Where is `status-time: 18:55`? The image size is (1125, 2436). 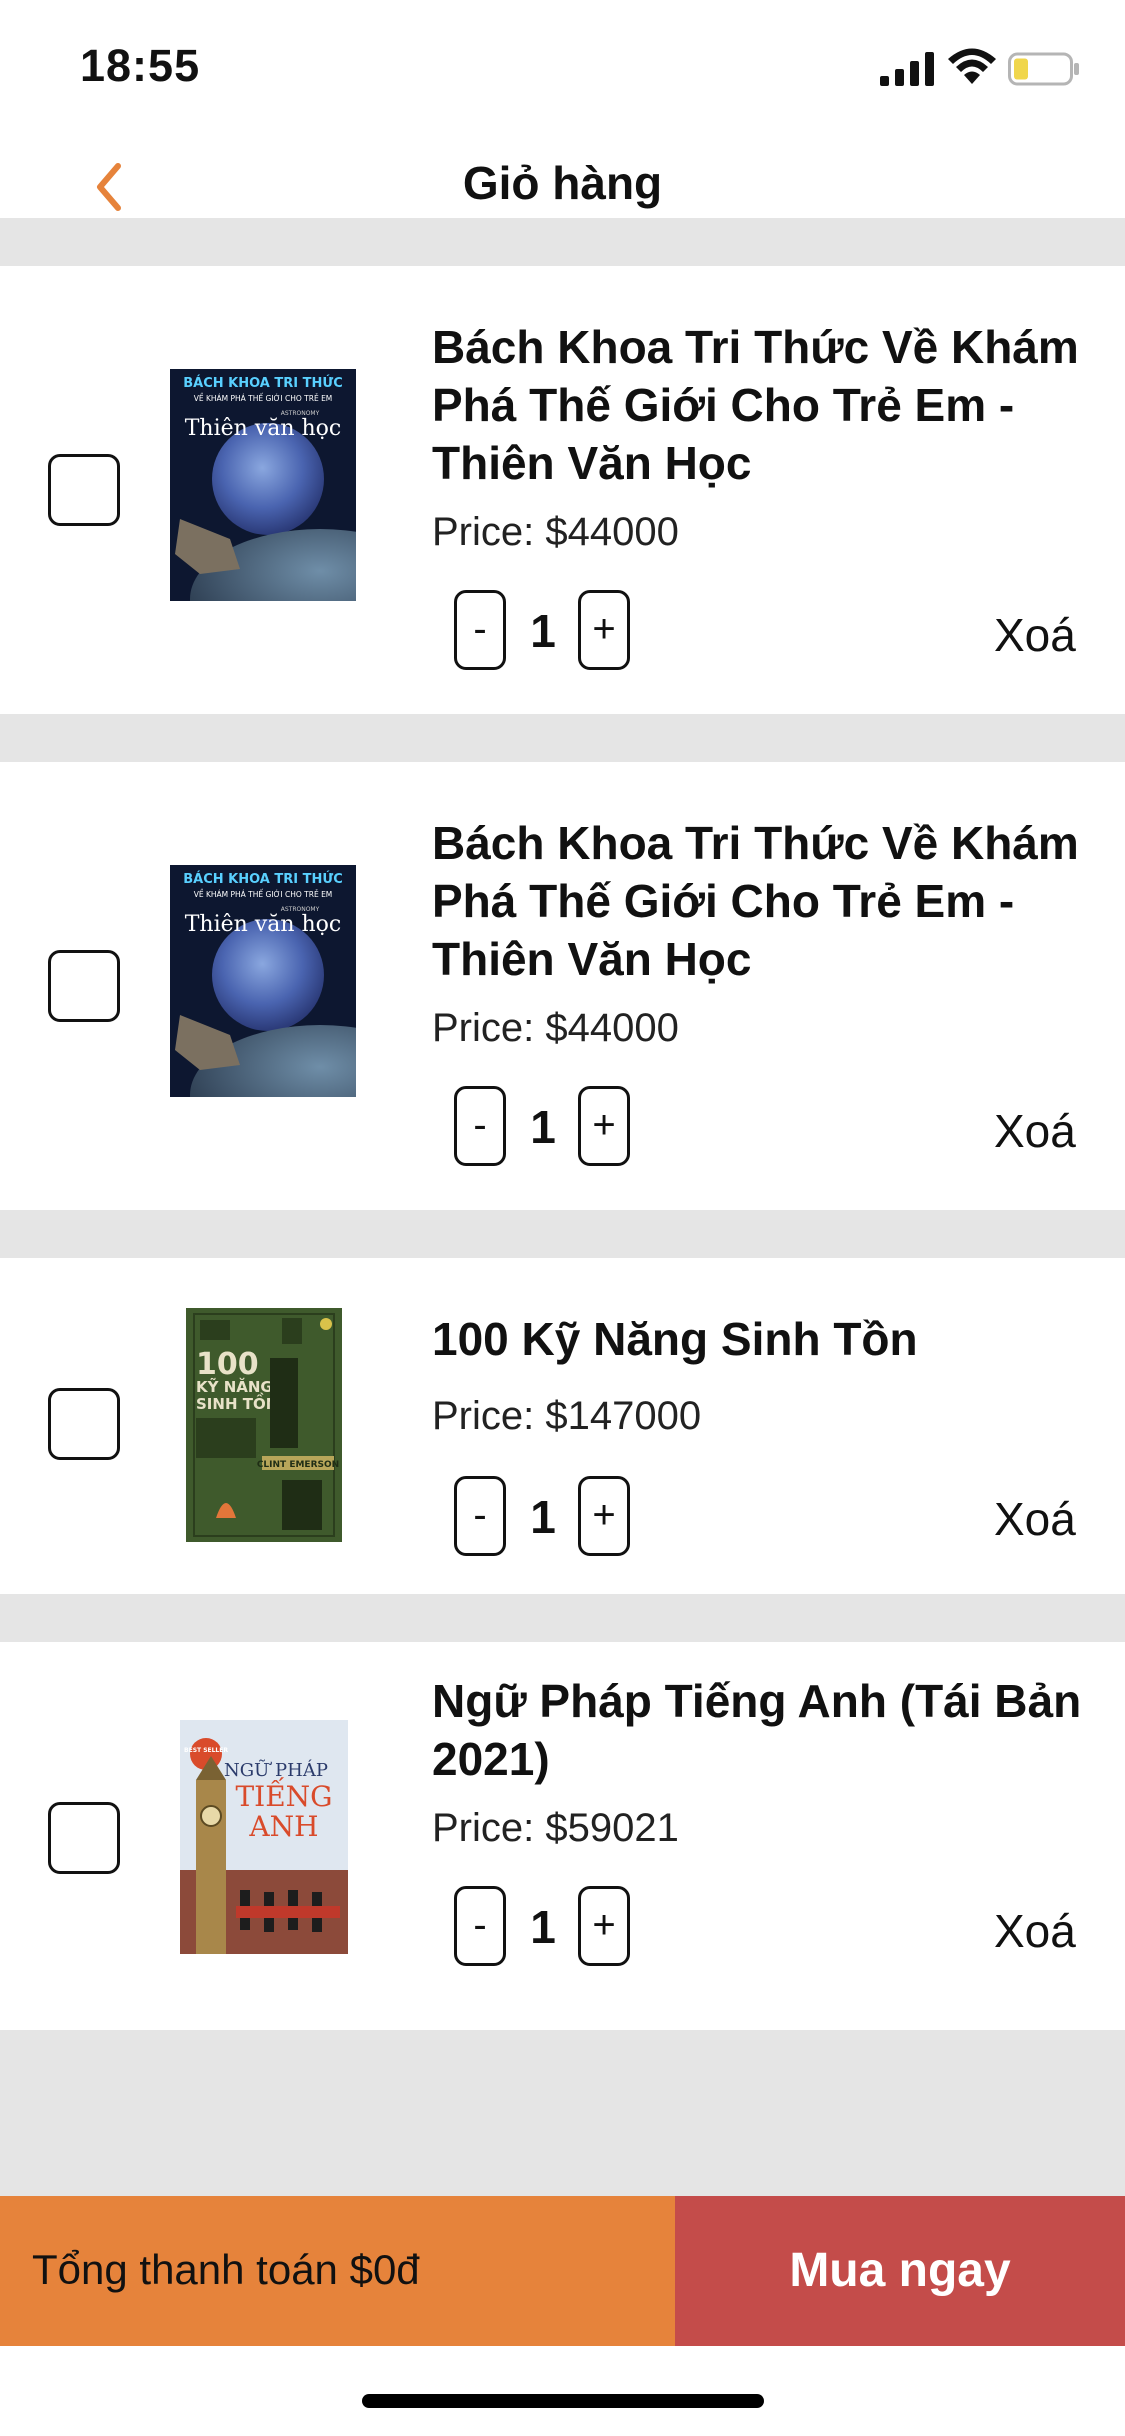 status-time: 18:55 is located at coordinates (140, 65).